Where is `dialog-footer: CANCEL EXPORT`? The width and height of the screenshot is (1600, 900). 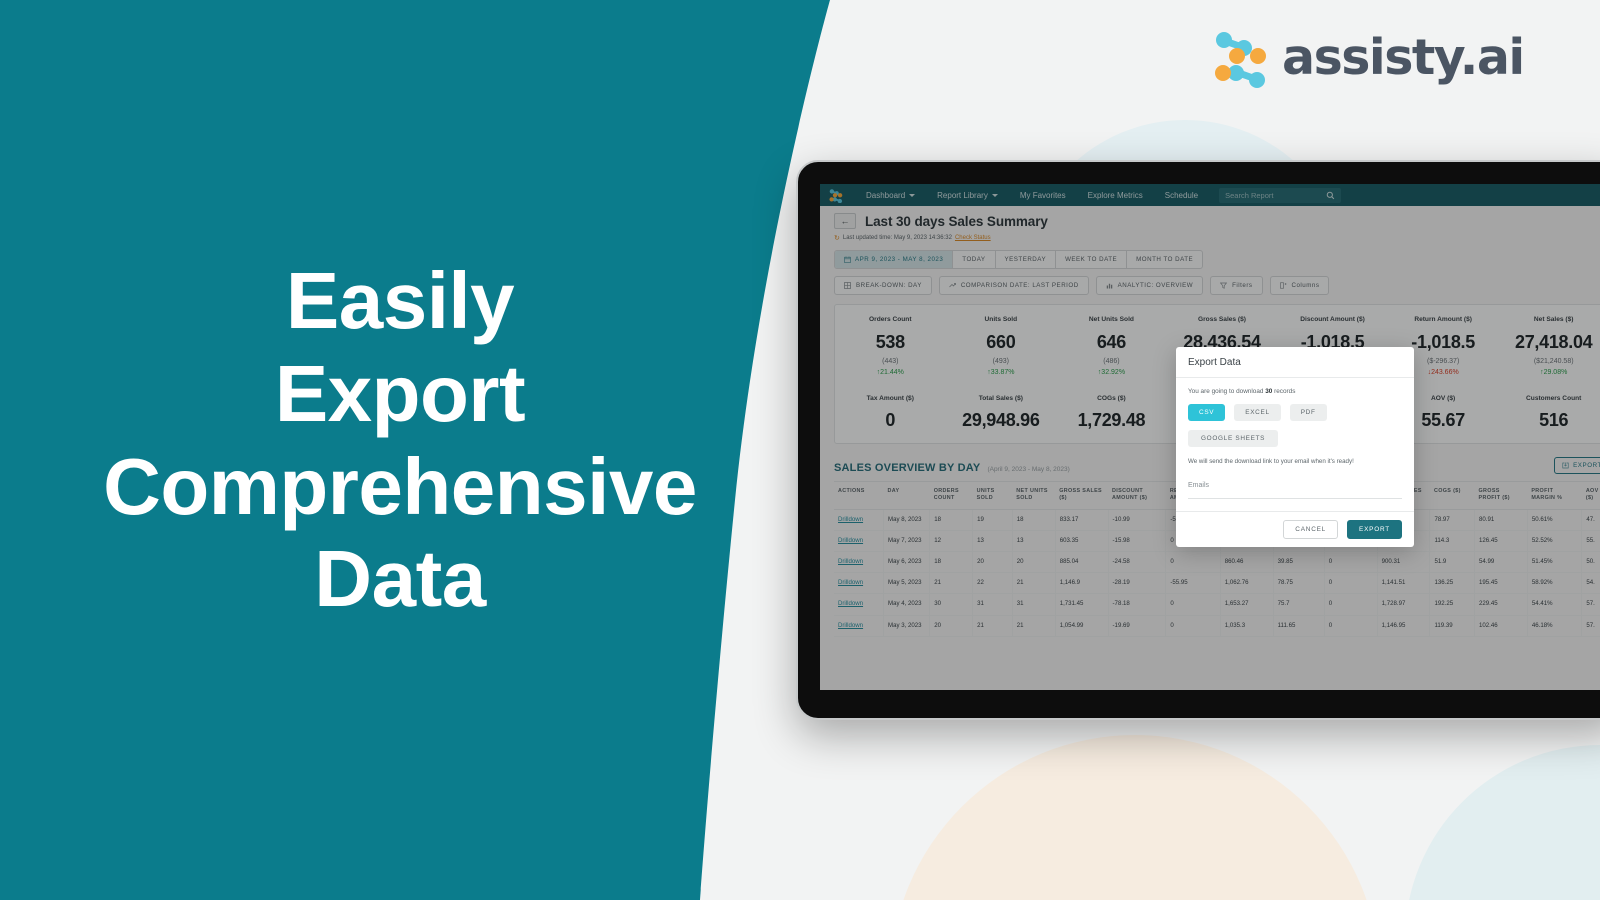
dialog-footer: CANCEL EXPORT is located at coordinates (1295, 529).